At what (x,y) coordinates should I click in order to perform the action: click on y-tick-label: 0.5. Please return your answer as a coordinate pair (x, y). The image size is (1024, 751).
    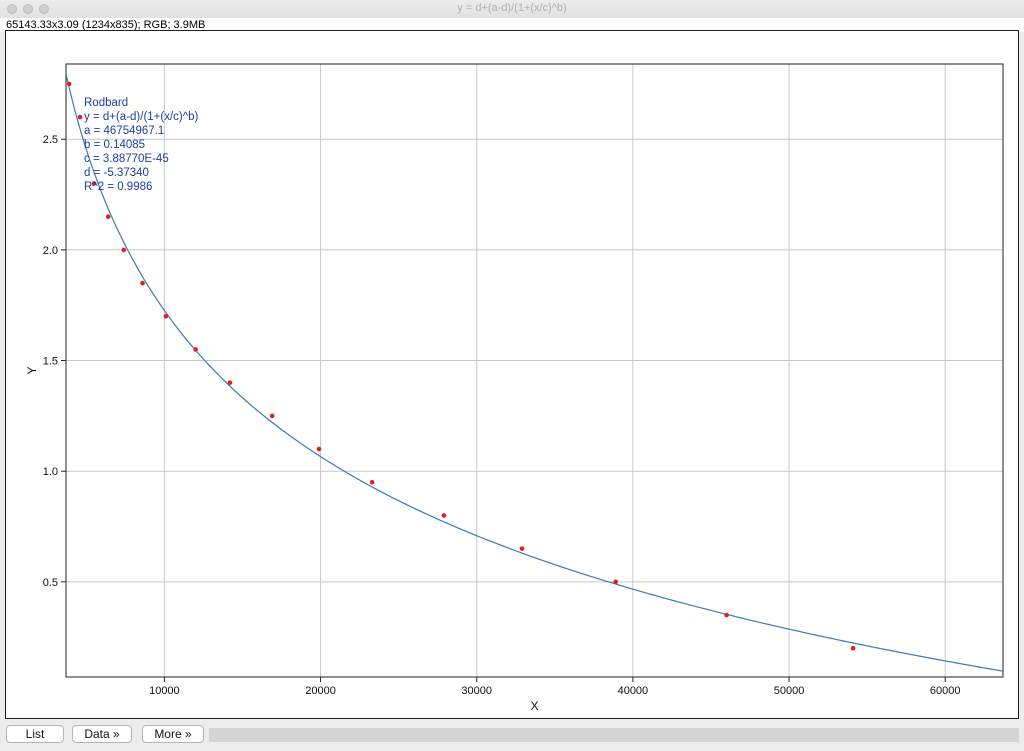
    Looking at the image, I should click on (50, 583).